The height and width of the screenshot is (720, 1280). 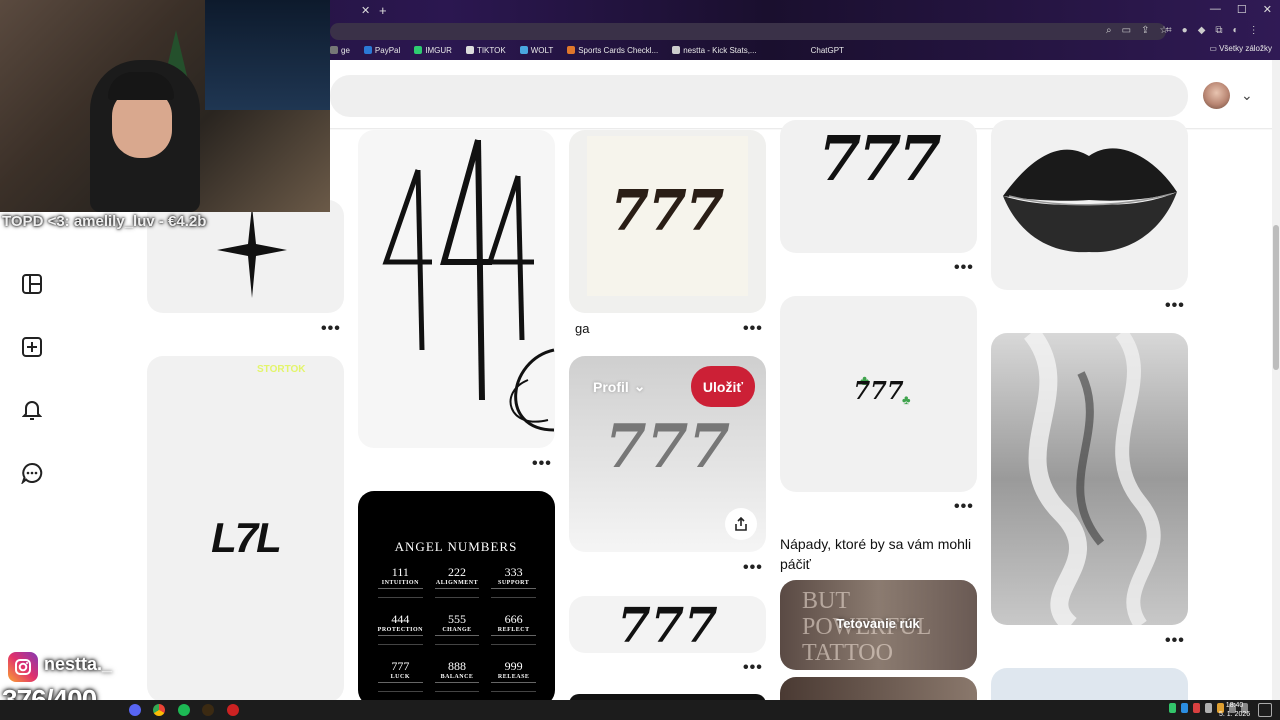 I want to click on create-icon, so click(x=32, y=347).